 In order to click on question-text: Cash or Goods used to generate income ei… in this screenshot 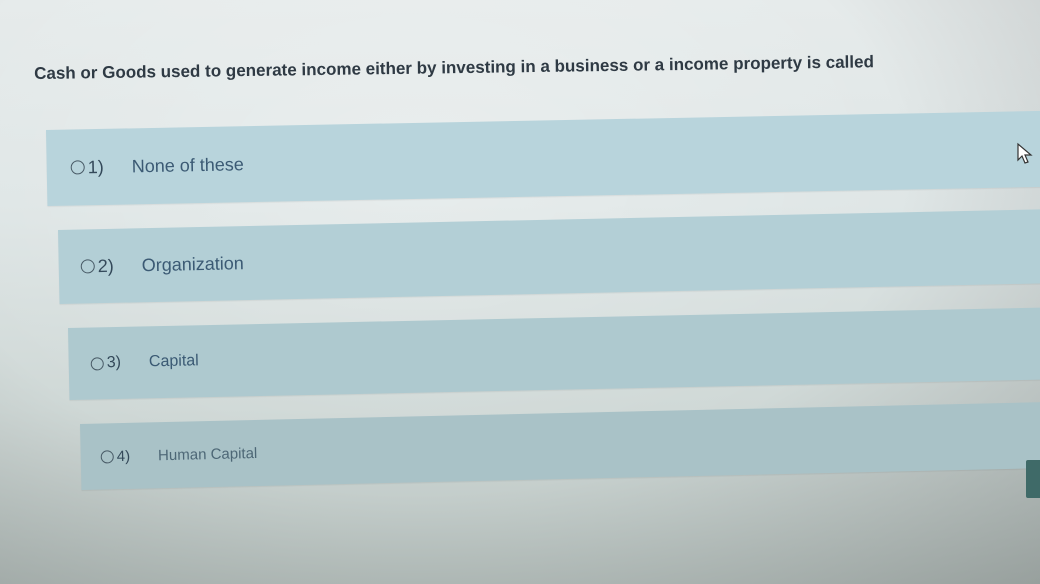, I will do `click(454, 67)`.